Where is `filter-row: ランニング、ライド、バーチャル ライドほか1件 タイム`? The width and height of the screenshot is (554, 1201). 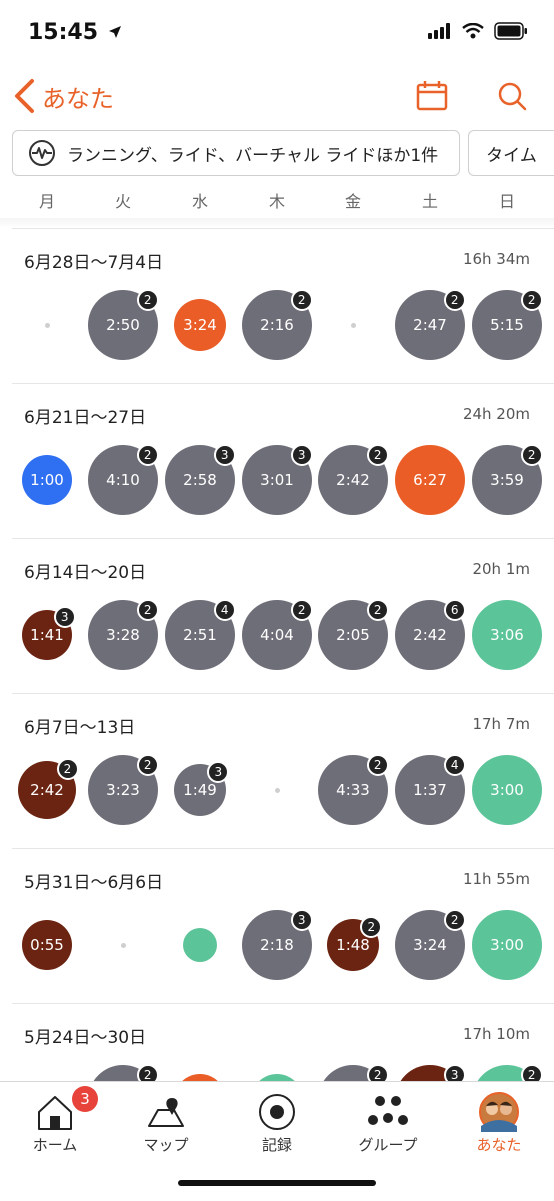
filter-row: ランニング、ライド、バーチャル ライドほか1件 タイム is located at coordinates (277, 154).